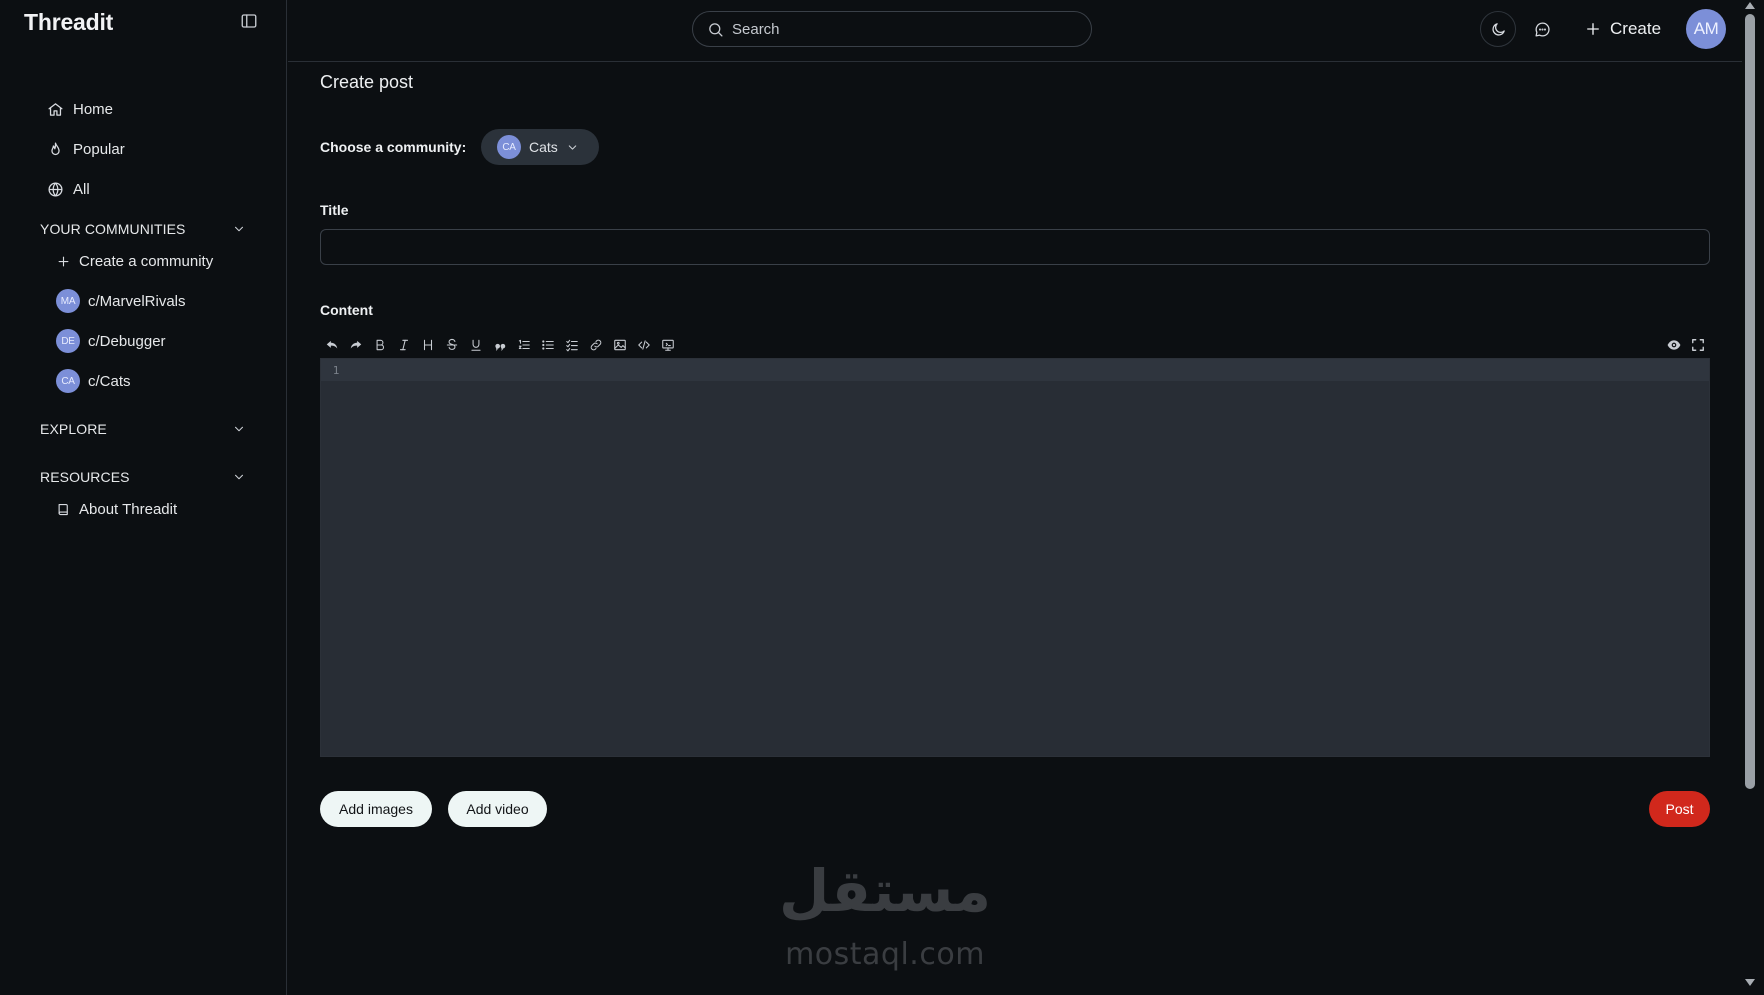 The width and height of the screenshot is (1764, 995). What do you see at coordinates (113, 229) in the screenshot?
I see `section-title: YOUR COMMUNITIES` at bounding box center [113, 229].